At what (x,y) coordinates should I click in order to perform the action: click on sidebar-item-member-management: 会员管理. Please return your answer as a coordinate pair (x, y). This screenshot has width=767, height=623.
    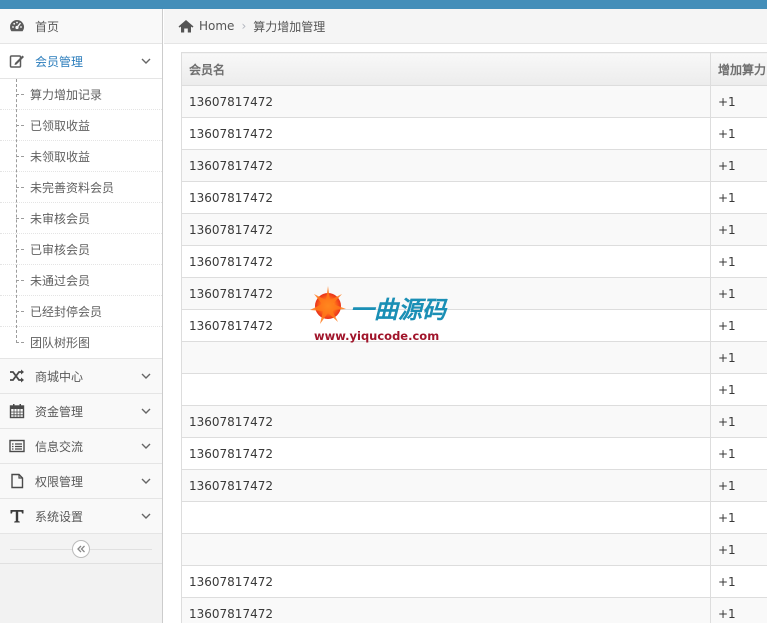
    Looking at the image, I should click on (81, 61).